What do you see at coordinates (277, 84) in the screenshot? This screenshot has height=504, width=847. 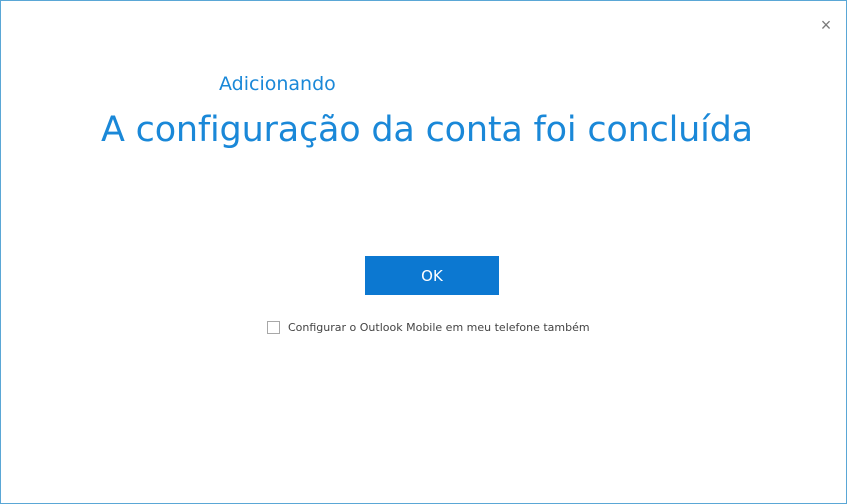 I see `dialog-subtitle: Adicionando` at bounding box center [277, 84].